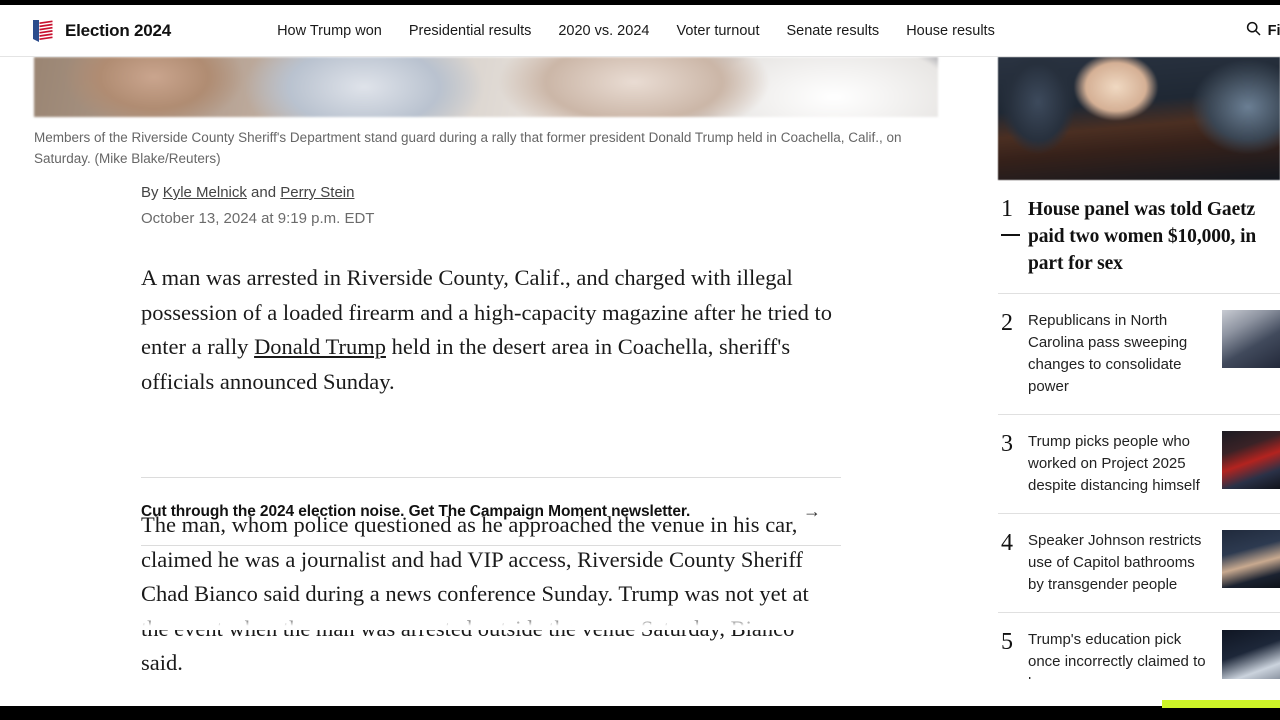 The width and height of the screenshot is (1280, 720). Describe the element at coordinates (1007, 444) in the screenshot. I see `rank-number: 3` at that location.